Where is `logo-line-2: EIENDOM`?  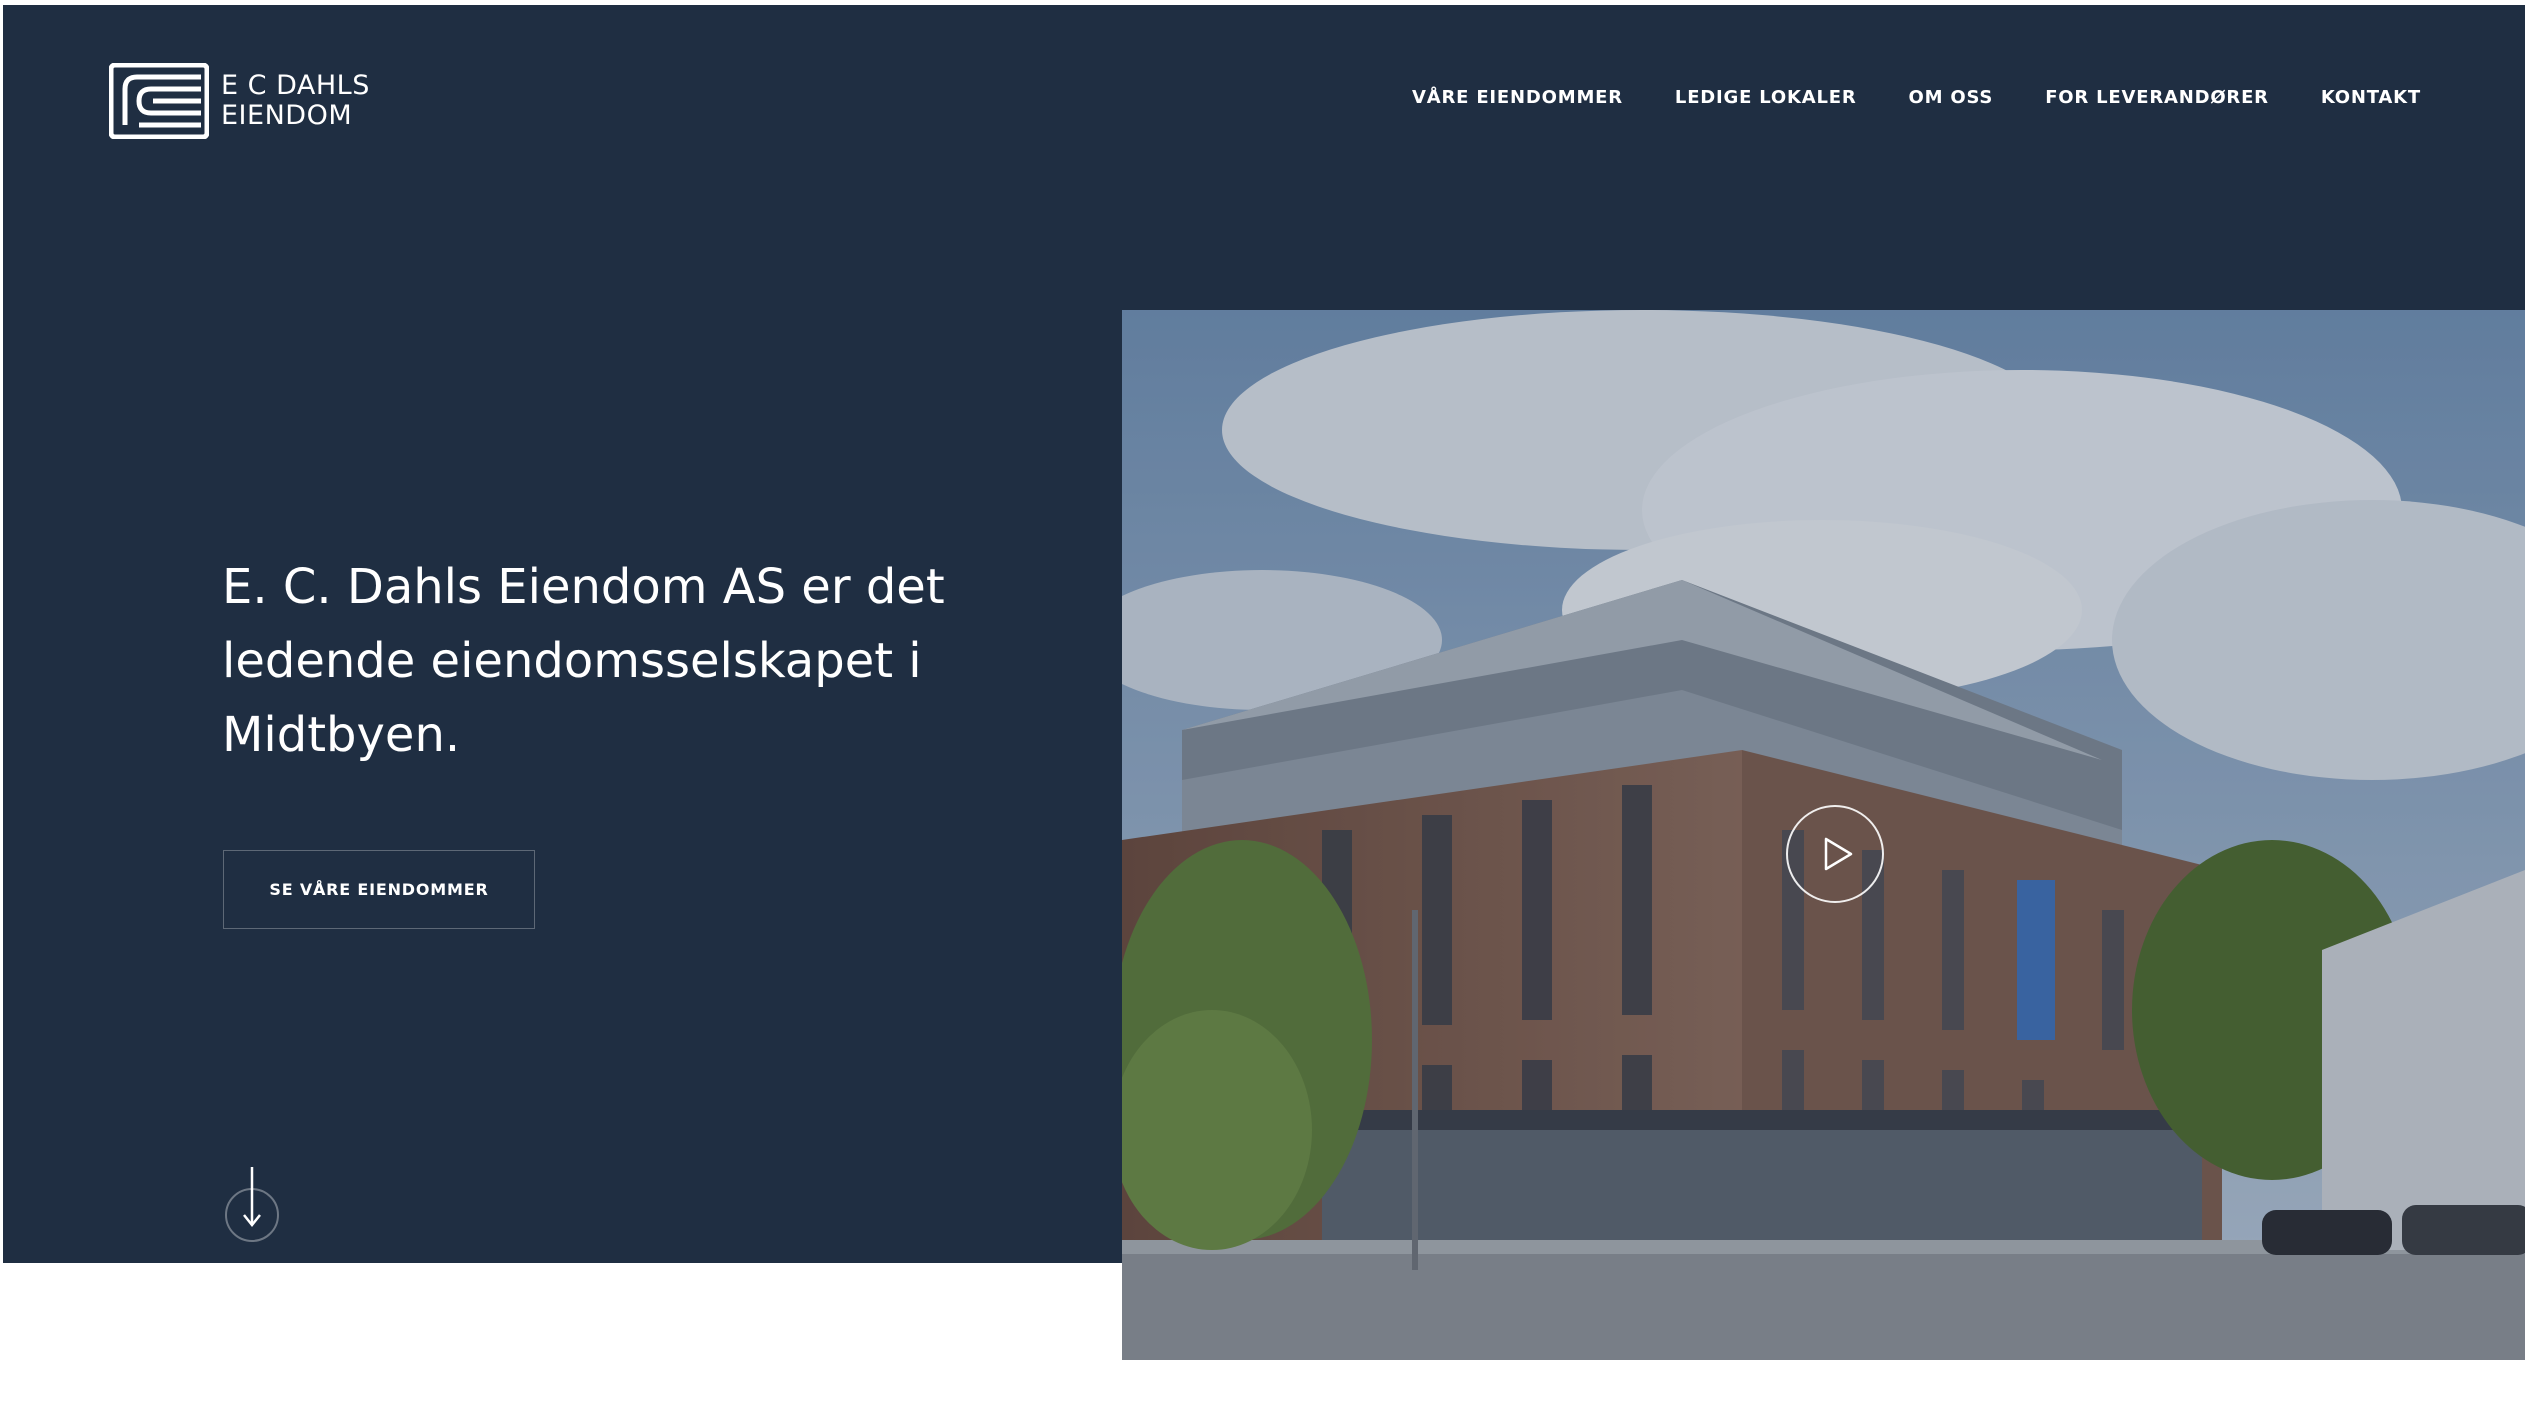 logo-line-2: EIENDOM is located at coordinates (287, 115).